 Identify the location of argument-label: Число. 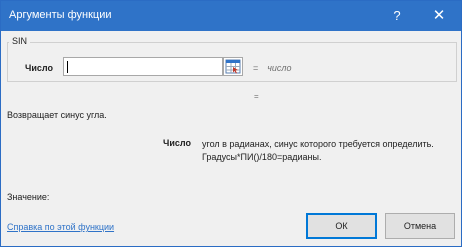
(39, 68).